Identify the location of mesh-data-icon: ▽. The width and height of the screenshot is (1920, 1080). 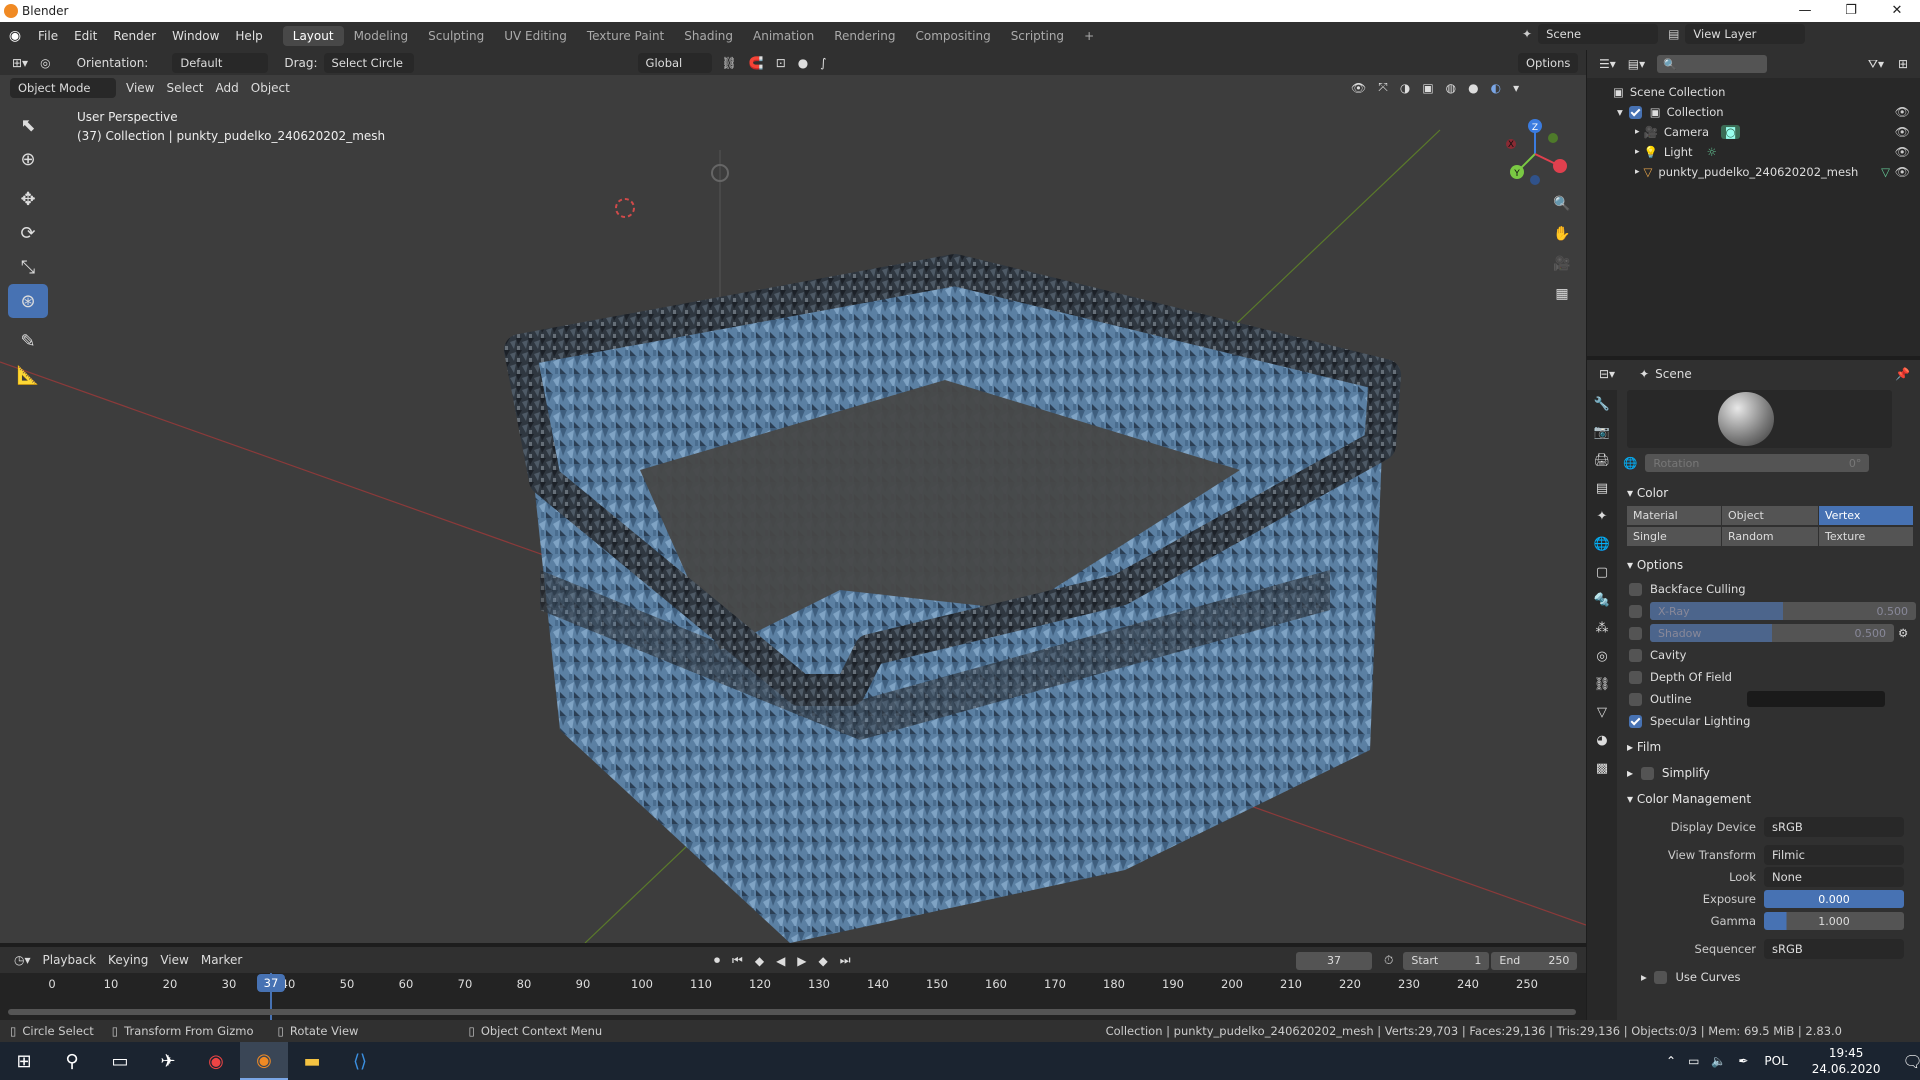
(1885, 172).